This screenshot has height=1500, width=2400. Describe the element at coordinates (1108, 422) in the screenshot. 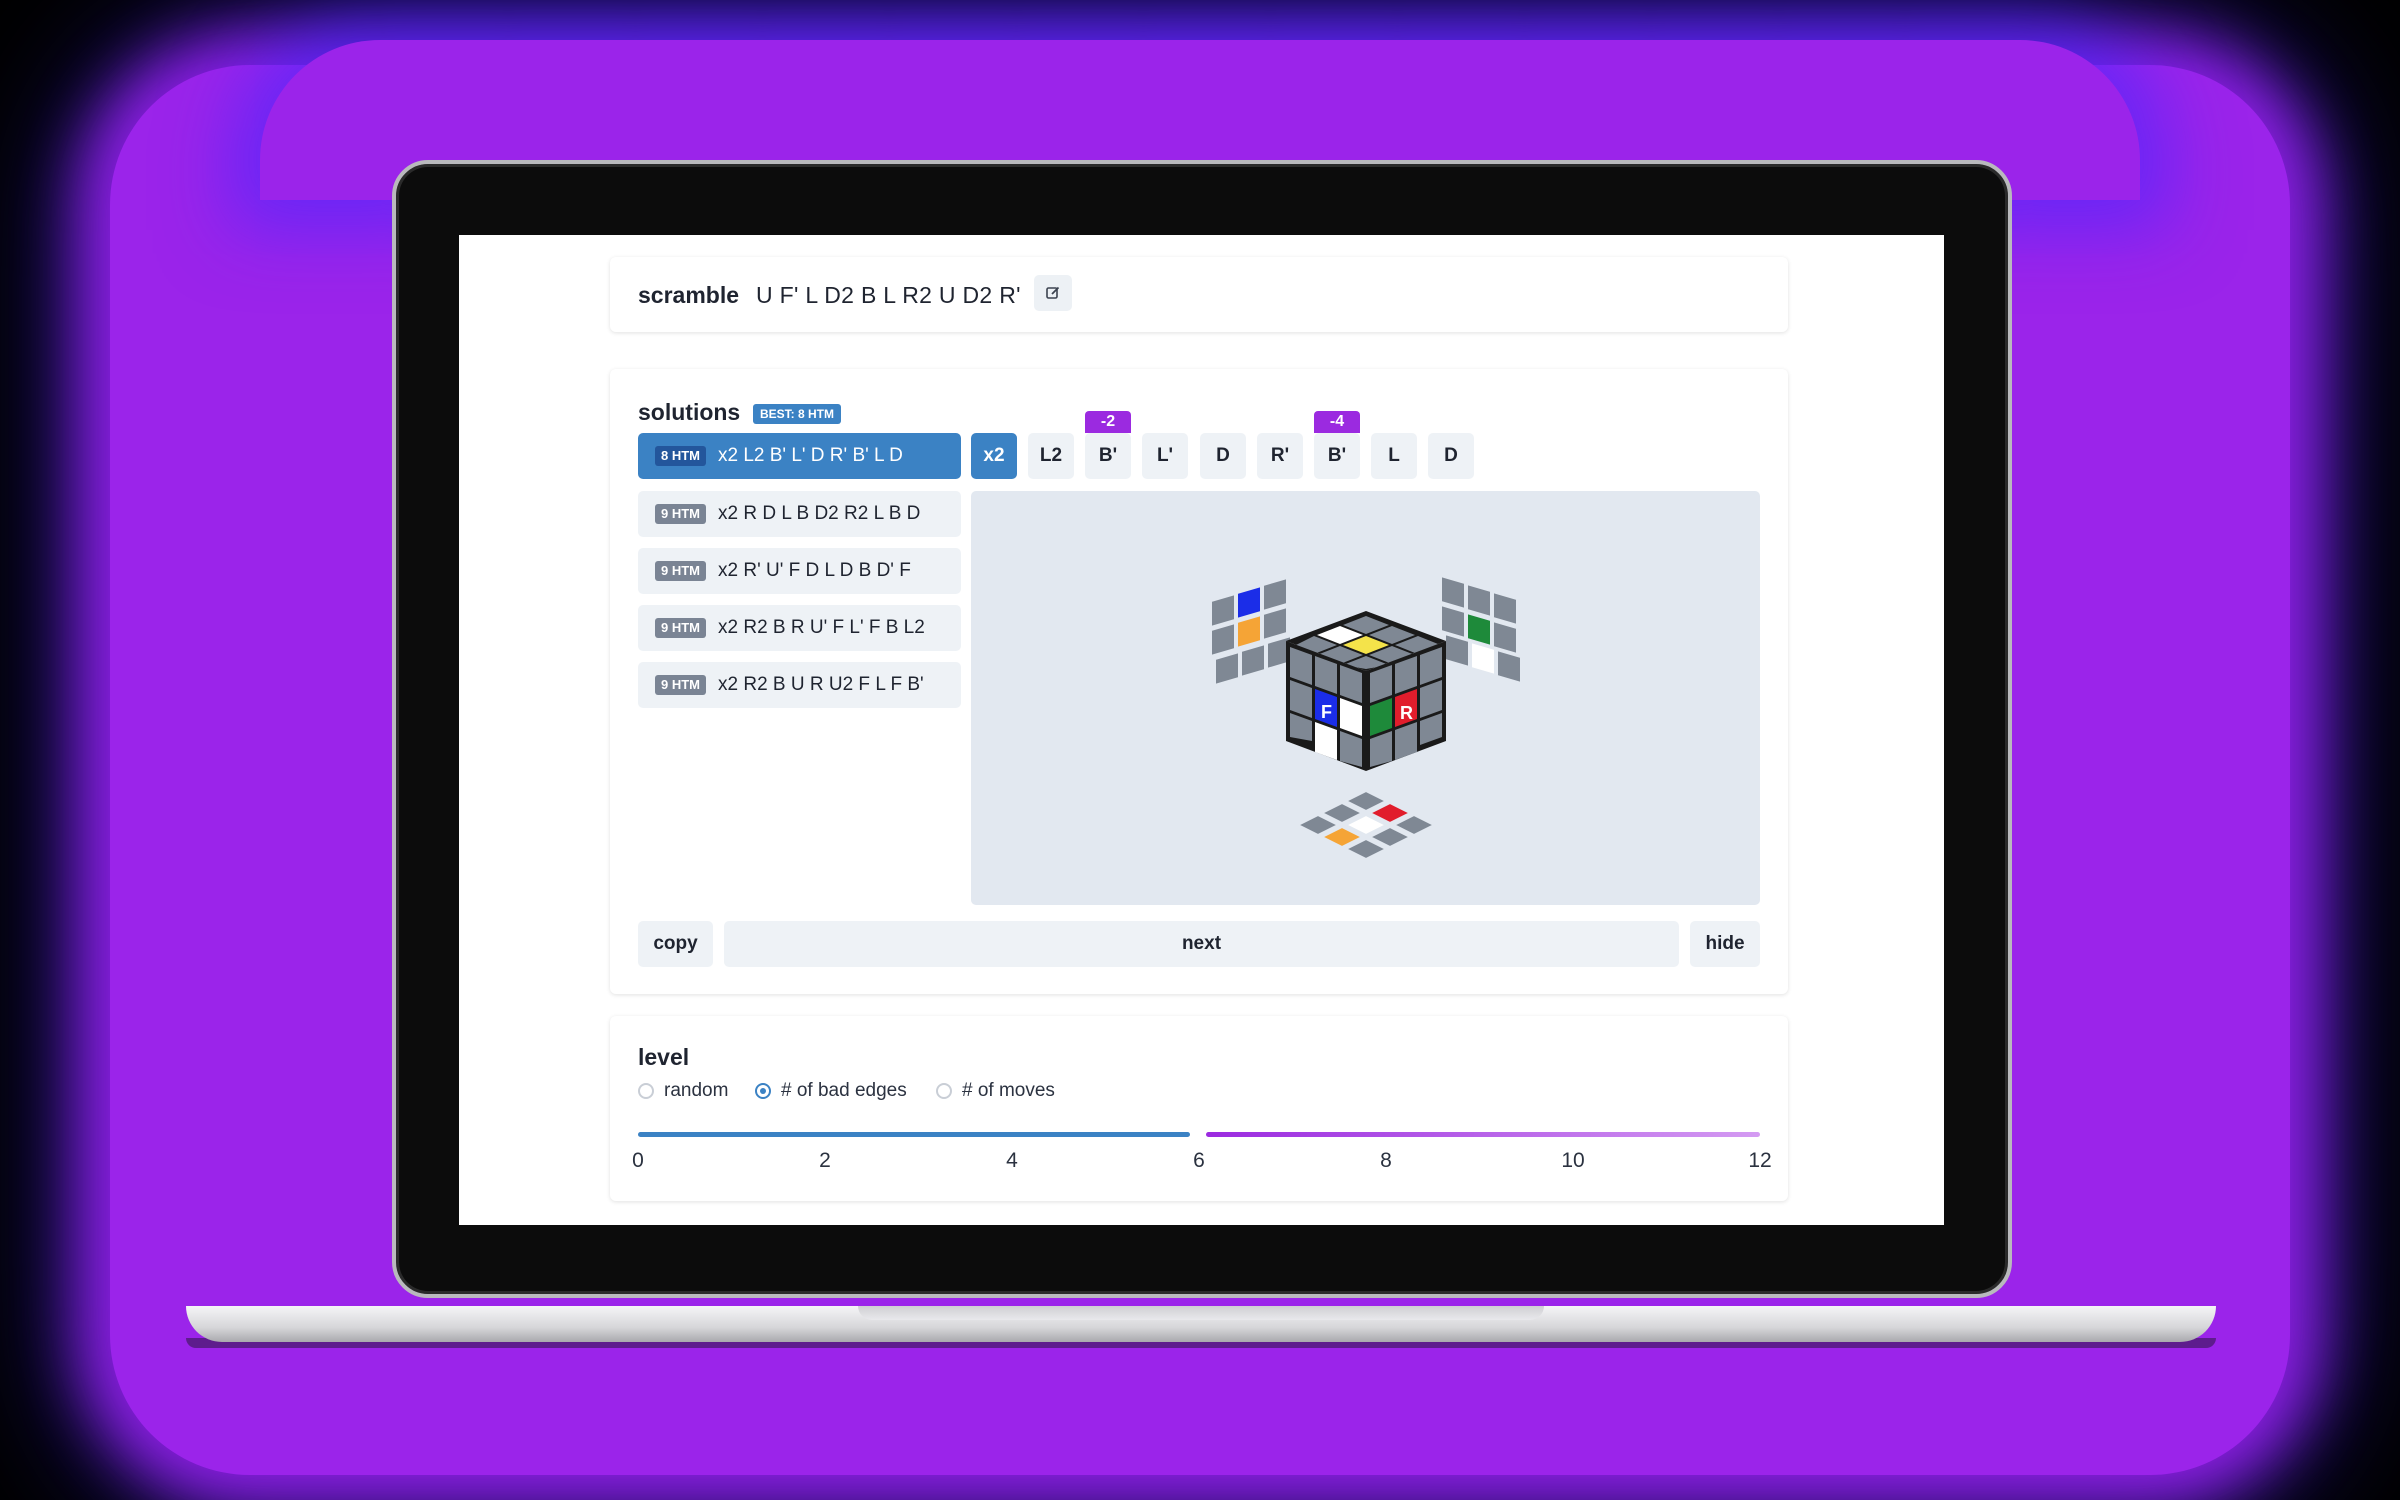

I see `move-delta-badge: -2` at that location.